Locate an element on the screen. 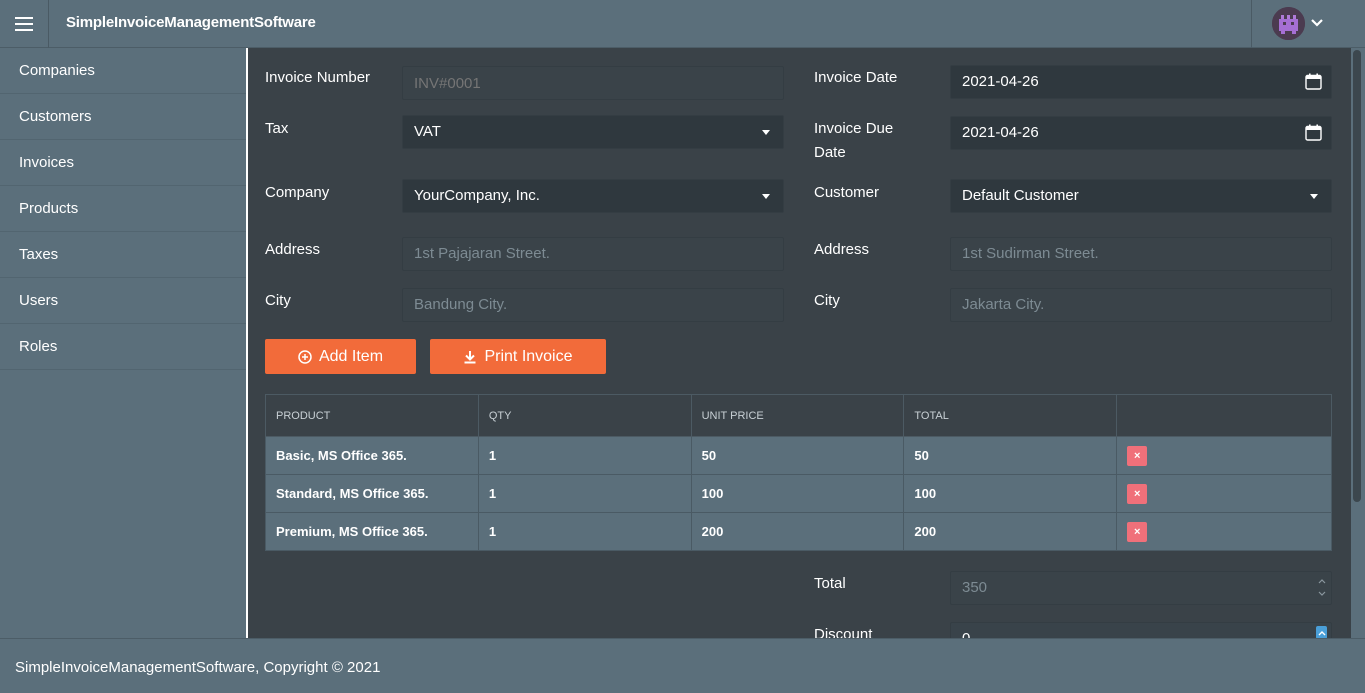  table-row: Premium, MS Office 365. 1 200 200 × is located at coordinates (798, 531).